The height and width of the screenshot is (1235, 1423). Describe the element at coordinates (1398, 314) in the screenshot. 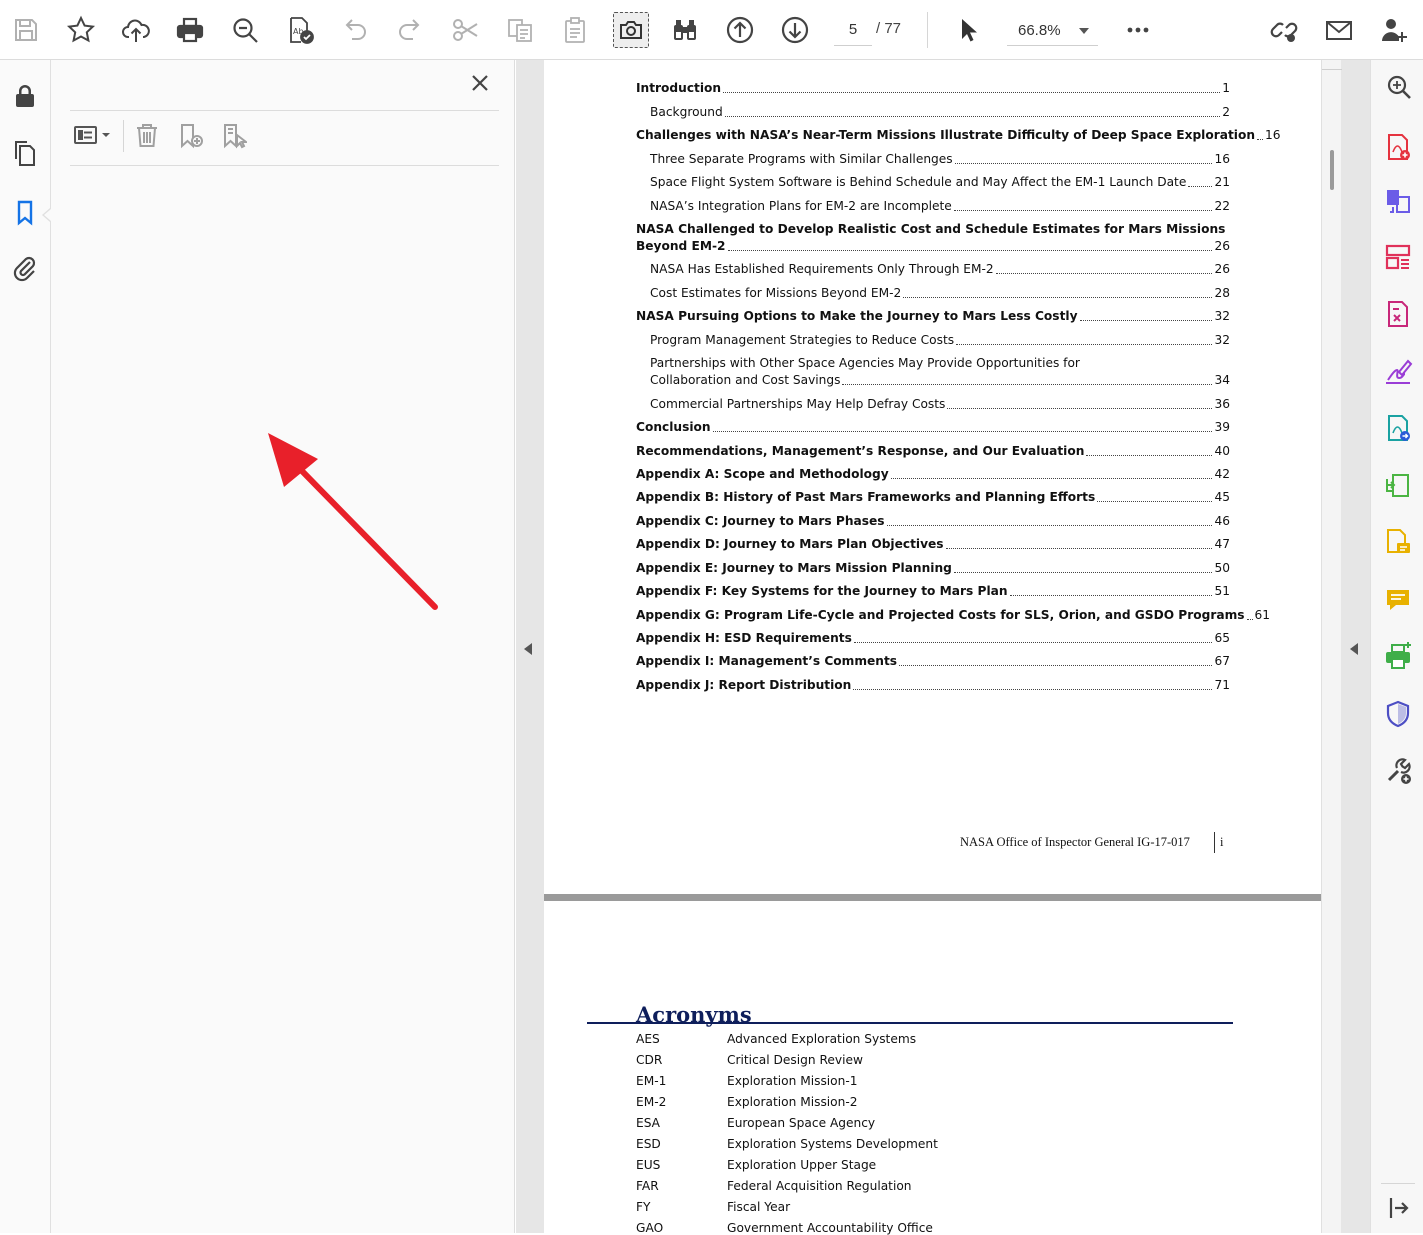

I see `export-pdf-icon` at that location.